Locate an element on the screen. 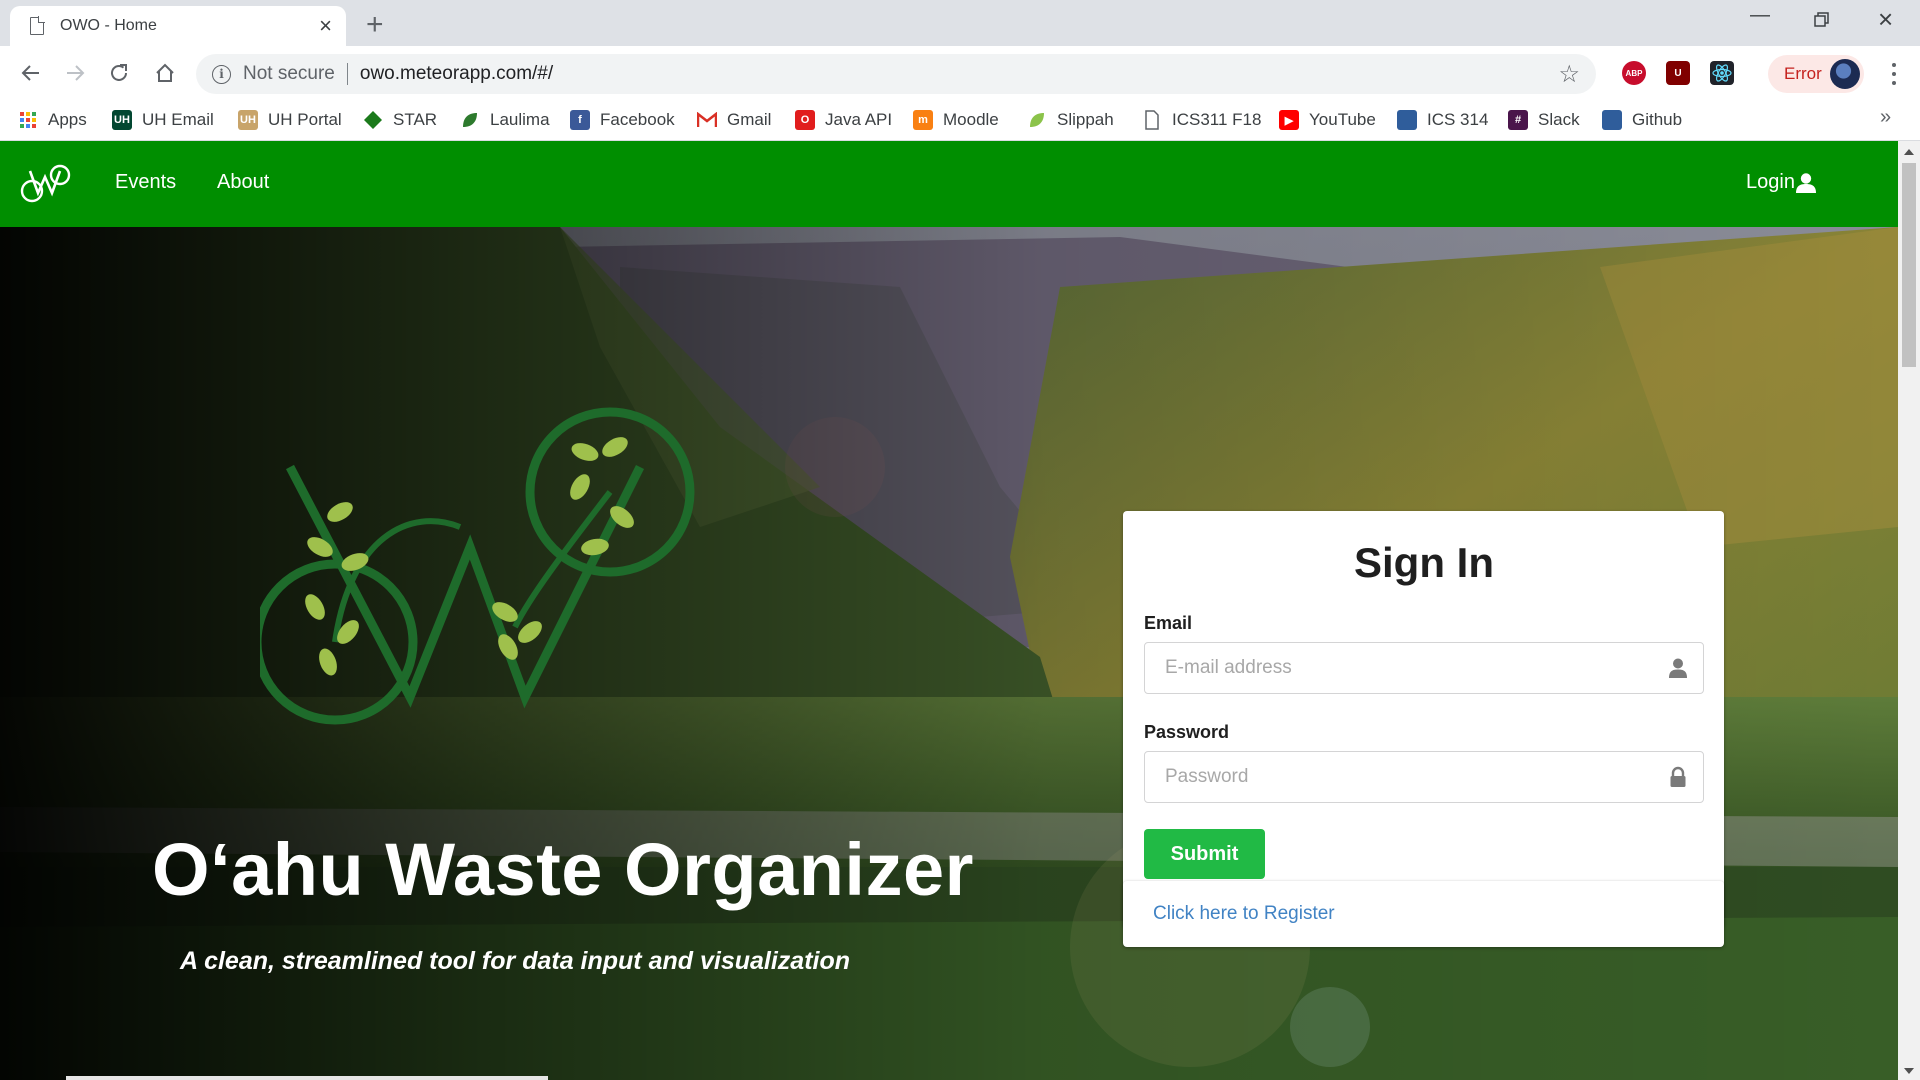 The image size is (1920, 1080). bookmark-laulima: Laulima is located at coordinates (505, 120).